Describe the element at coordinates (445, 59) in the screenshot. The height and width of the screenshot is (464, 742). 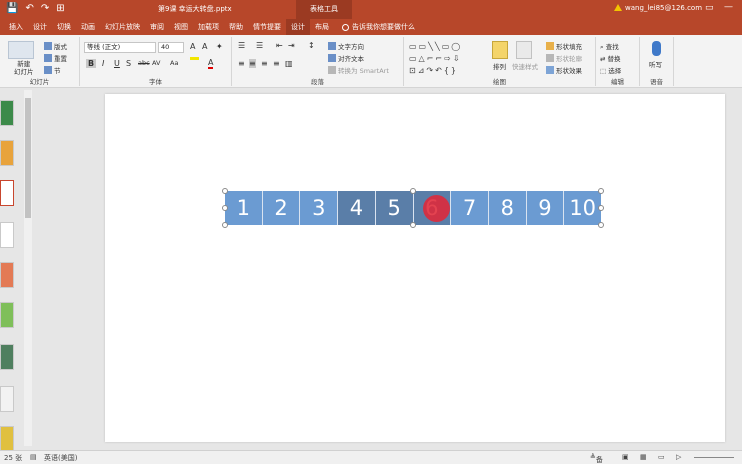
I see `shapes-gallery: ▭▭╲╲▭◯ ▭△⌐⌐⇨⇩ ⊡⊿↷↶{}` at that location.